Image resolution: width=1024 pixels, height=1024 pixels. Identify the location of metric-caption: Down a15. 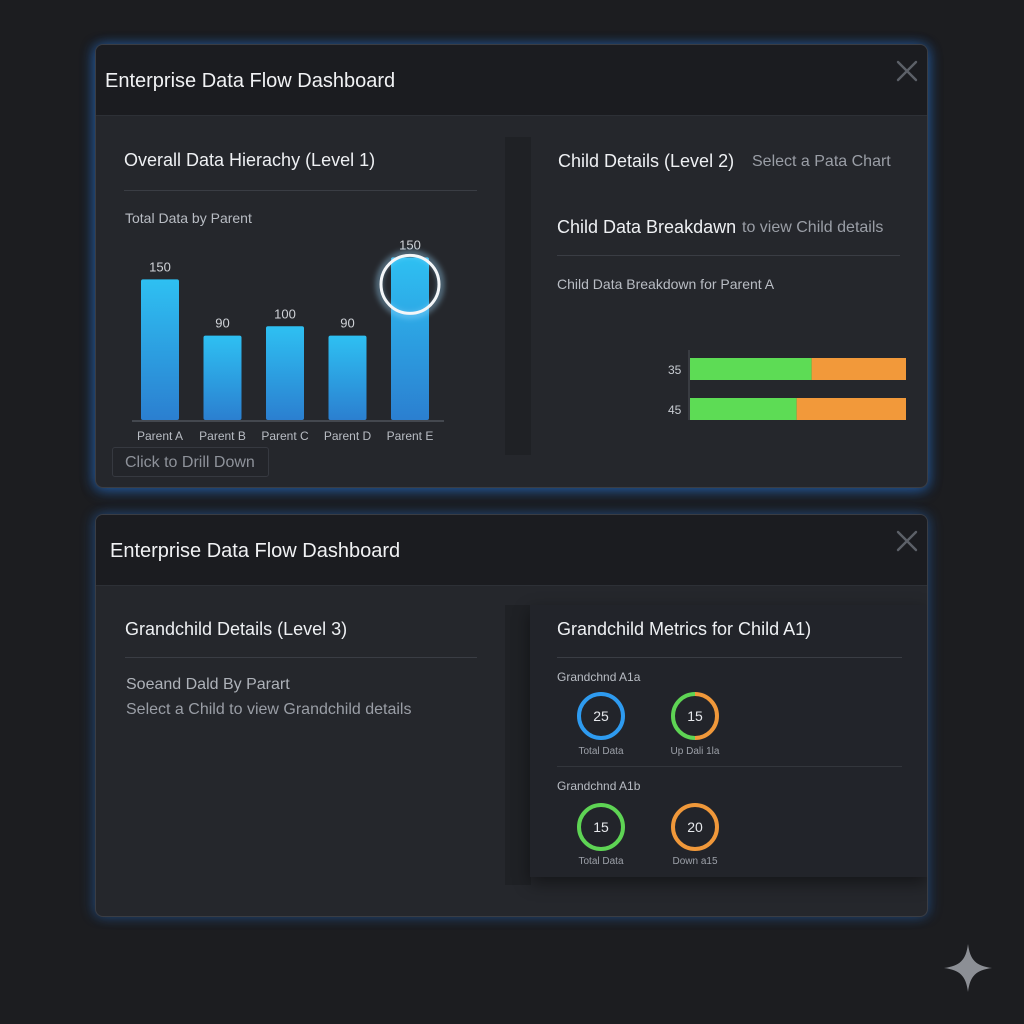
(694, 861).